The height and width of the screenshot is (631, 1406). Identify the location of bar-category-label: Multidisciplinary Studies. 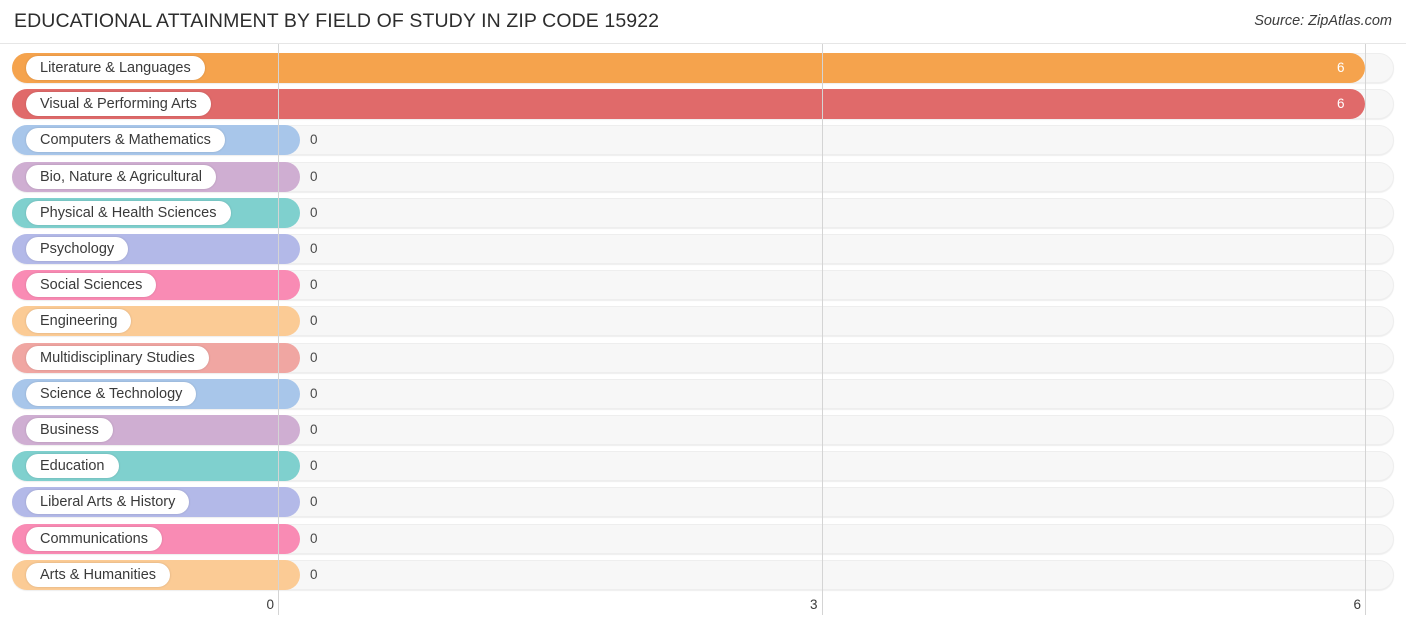
(117, 357).